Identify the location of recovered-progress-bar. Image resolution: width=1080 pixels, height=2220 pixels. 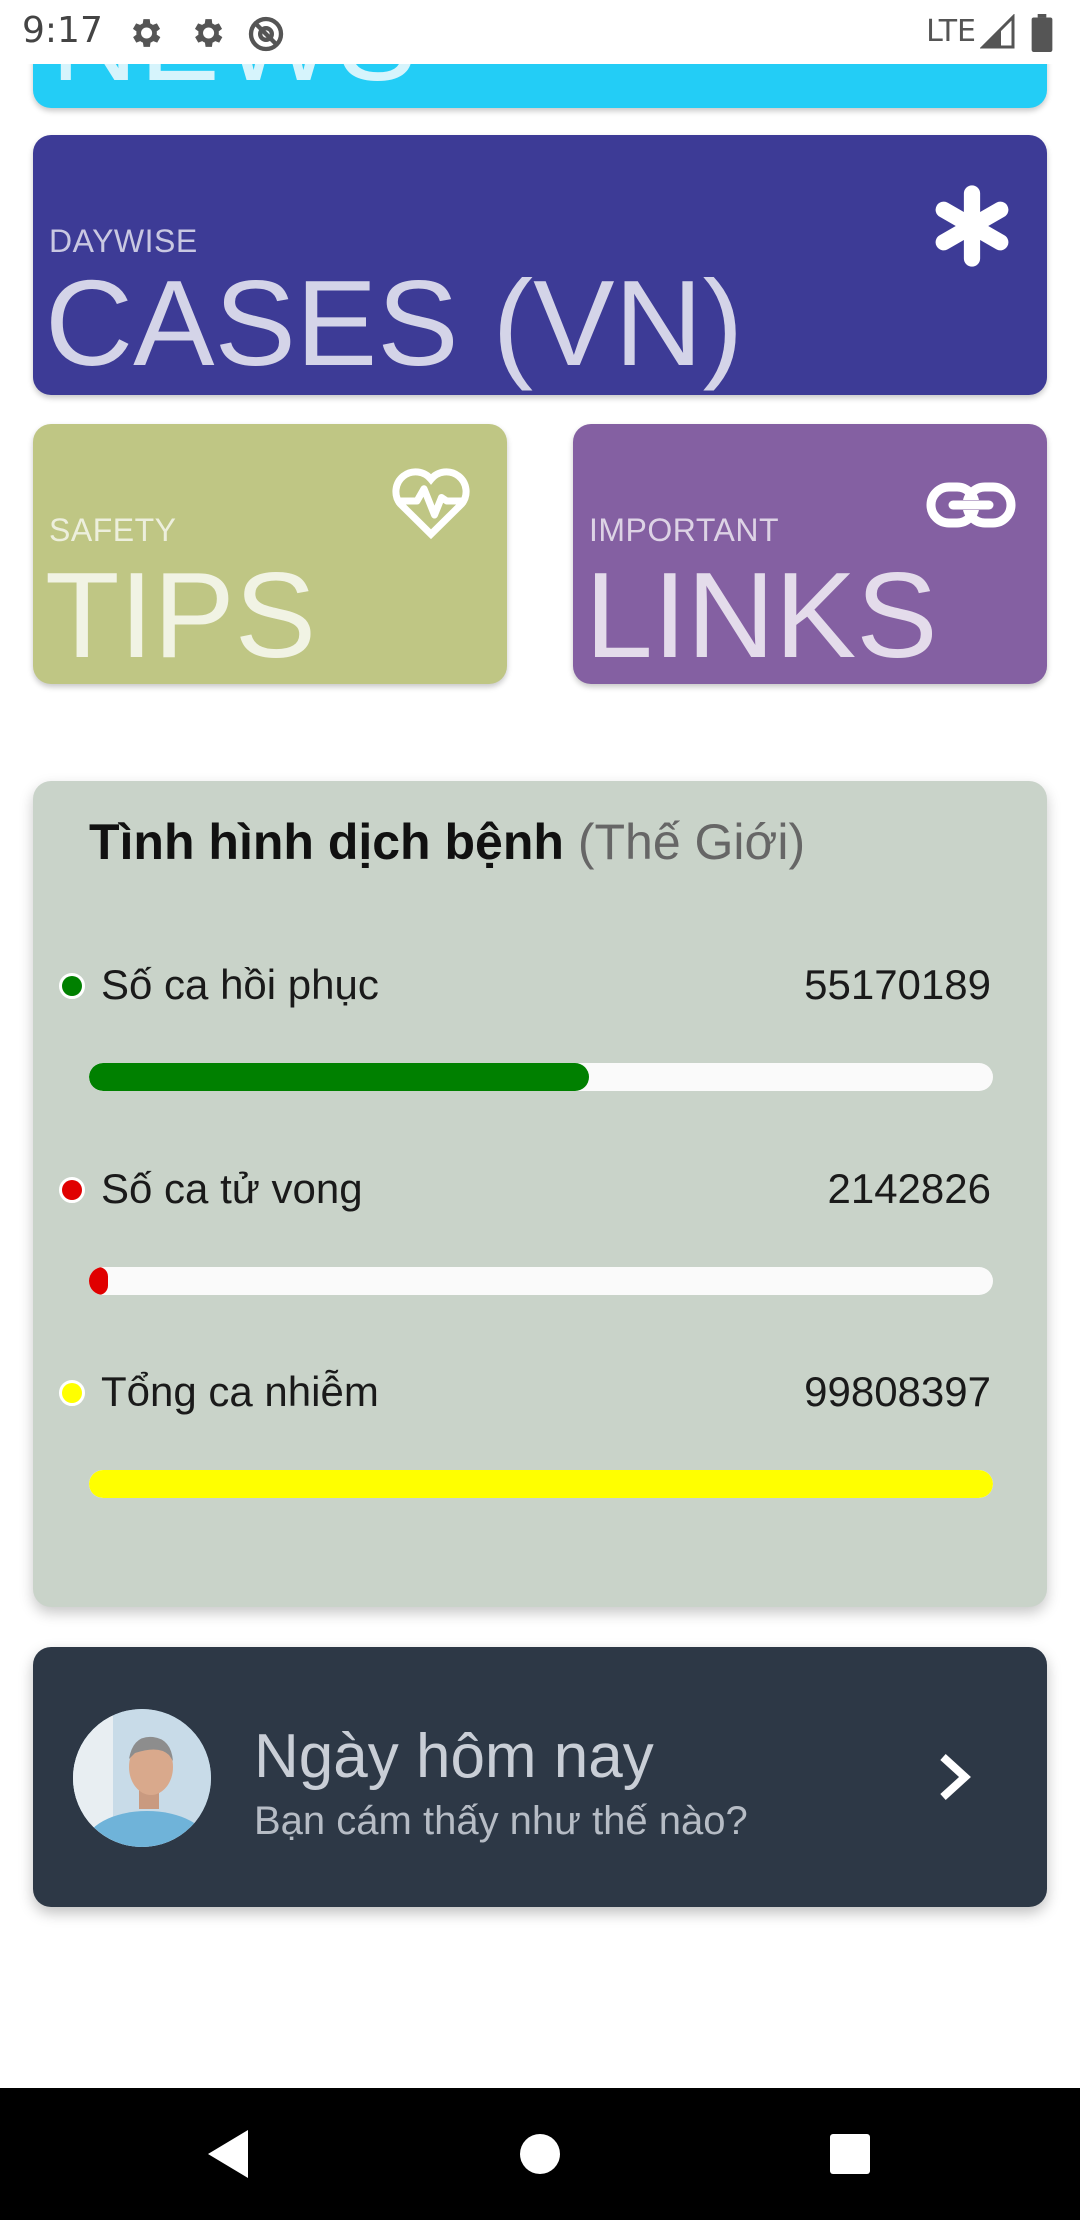
(541, 1077).